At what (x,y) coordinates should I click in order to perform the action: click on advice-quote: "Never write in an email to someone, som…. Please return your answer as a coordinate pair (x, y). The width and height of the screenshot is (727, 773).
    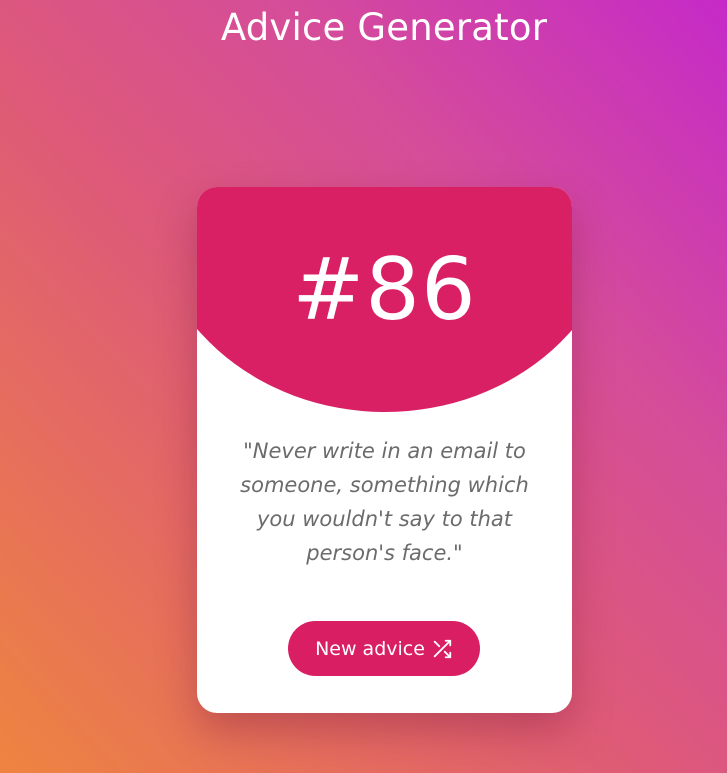
    Looking at the image, I should click on (384, 502).